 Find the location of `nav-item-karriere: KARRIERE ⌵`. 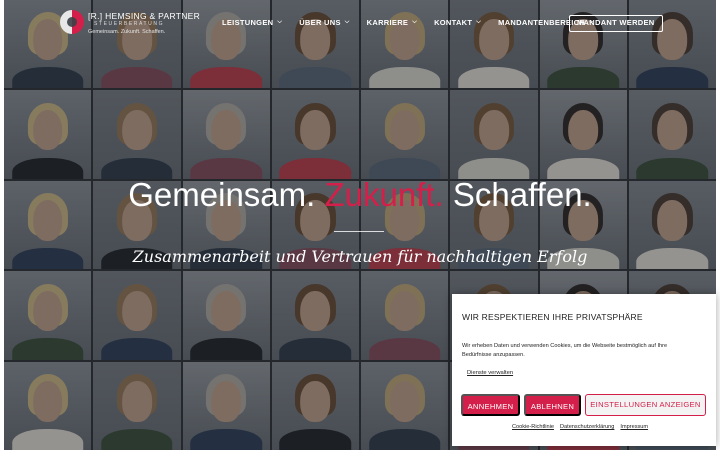

nav-item-karriere: KARRIERE ⌵ is located at coordinates (392, 22).